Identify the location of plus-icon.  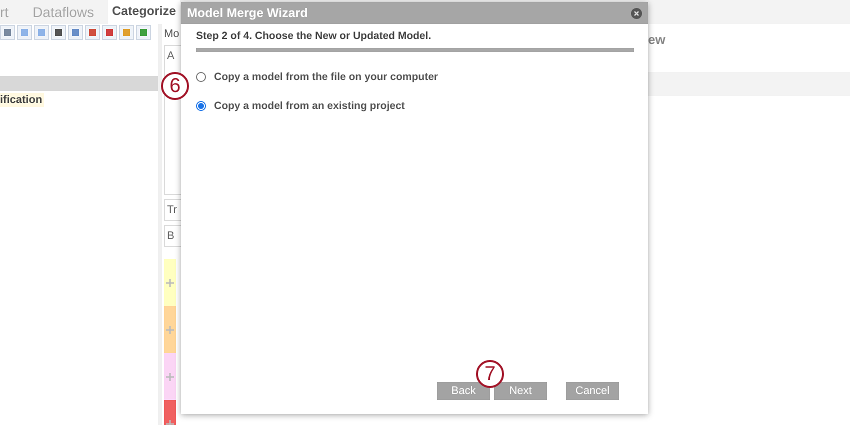
(170, 282).